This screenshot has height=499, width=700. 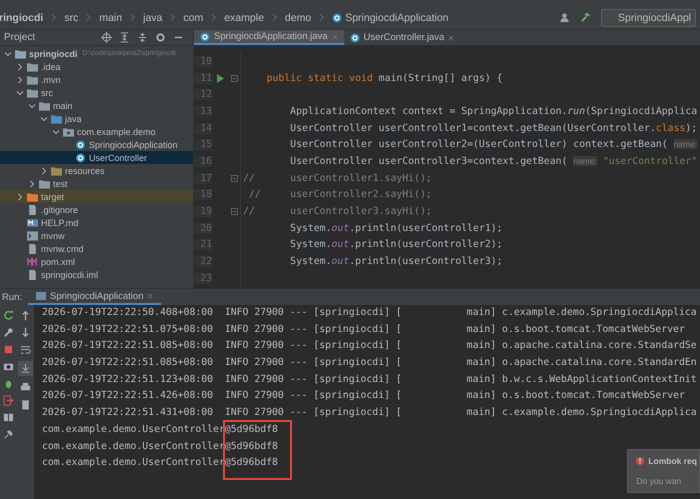 What do you see at coordinates (96, 66) in the screenshot?
I see `tree-item: .idea` at bounding box center [96, 66].